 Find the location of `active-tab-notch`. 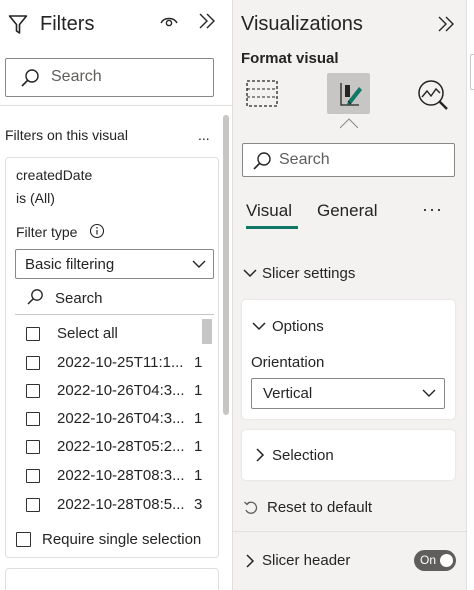

active-tab-notch is located at coordinates (349, 123).